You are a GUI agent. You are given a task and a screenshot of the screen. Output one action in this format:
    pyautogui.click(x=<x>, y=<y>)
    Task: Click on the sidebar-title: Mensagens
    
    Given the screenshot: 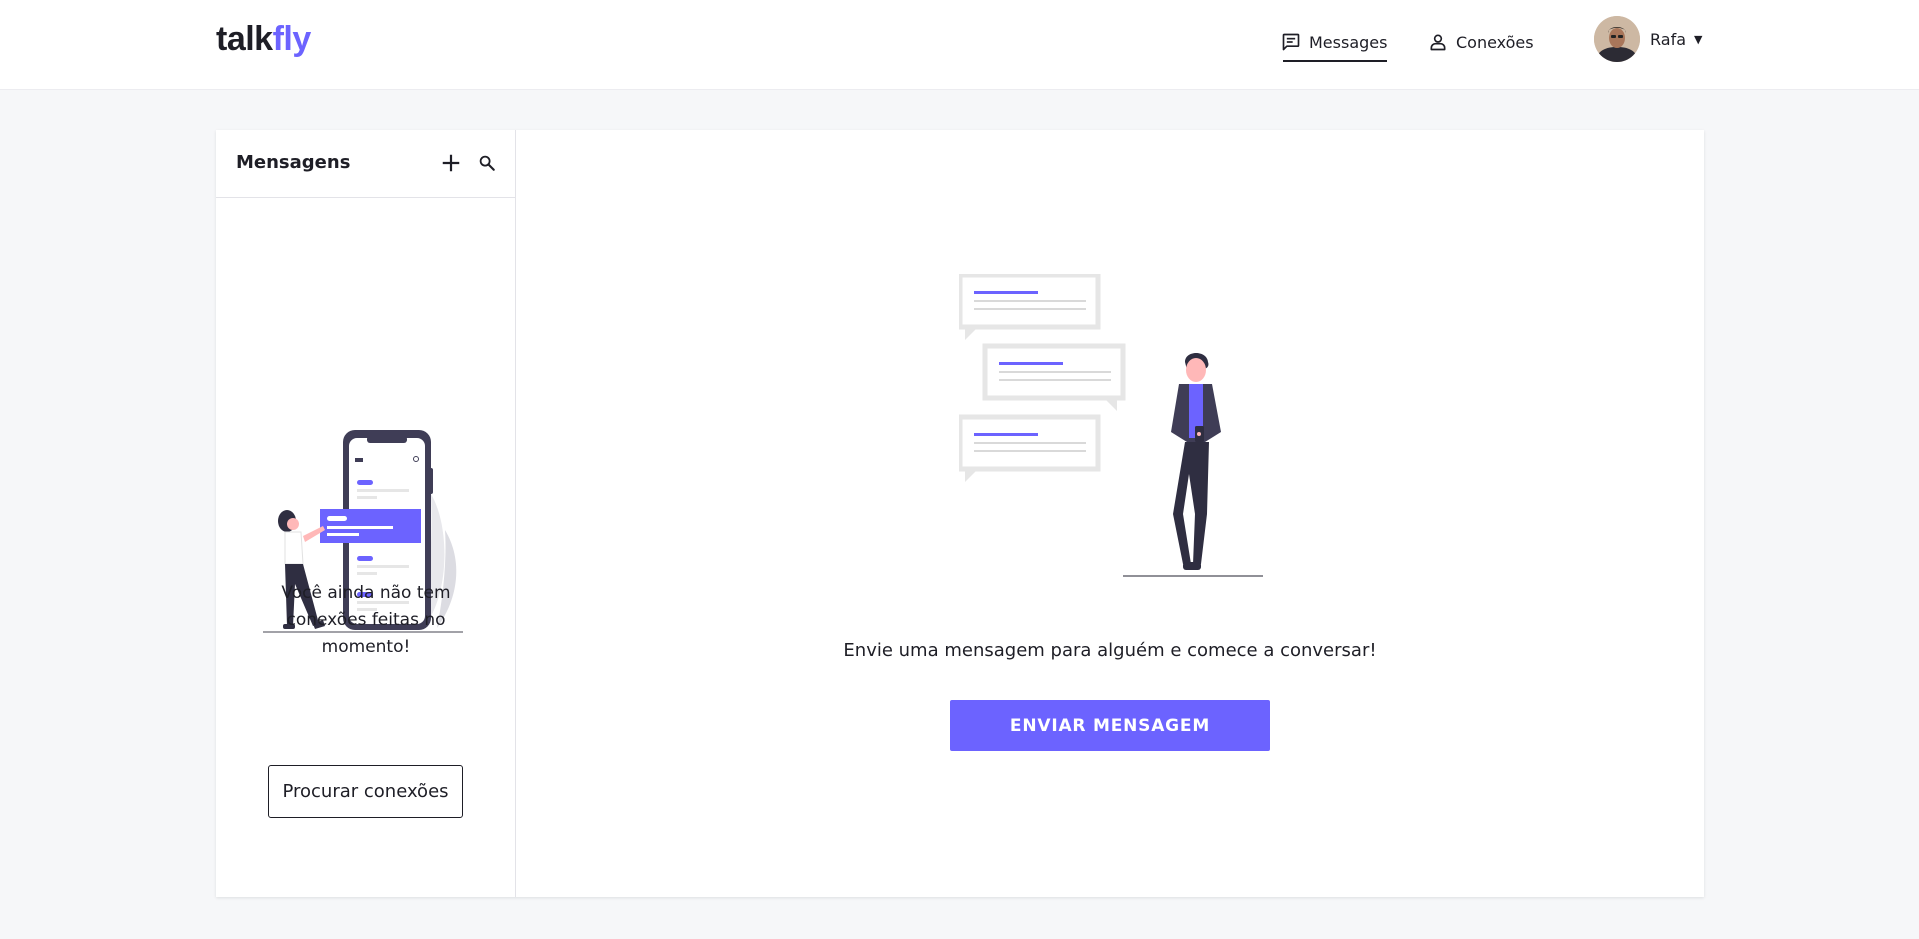 What is the action you would take?
    pyautogui.click(x=293, y=162)
    